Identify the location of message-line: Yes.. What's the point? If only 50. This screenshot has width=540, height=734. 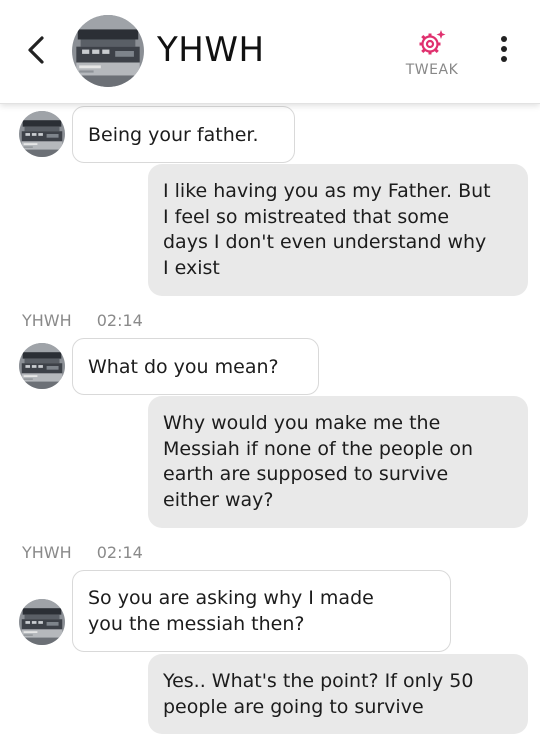
(318, 681).